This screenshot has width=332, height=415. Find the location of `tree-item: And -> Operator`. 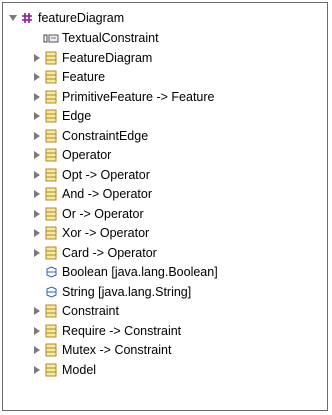

tree-item: And -> Operator is located at coordinates (91, 194).